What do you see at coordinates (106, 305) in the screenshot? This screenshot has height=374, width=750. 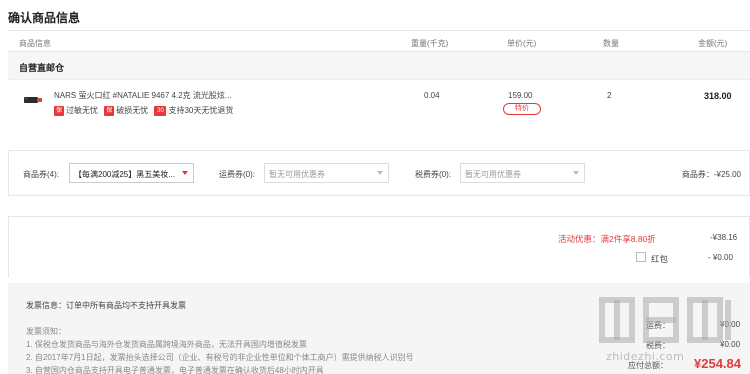 I see `invoice-info: 发票信息：订单中所有商品均不支持开具发票` at bounding box center [106, 305].